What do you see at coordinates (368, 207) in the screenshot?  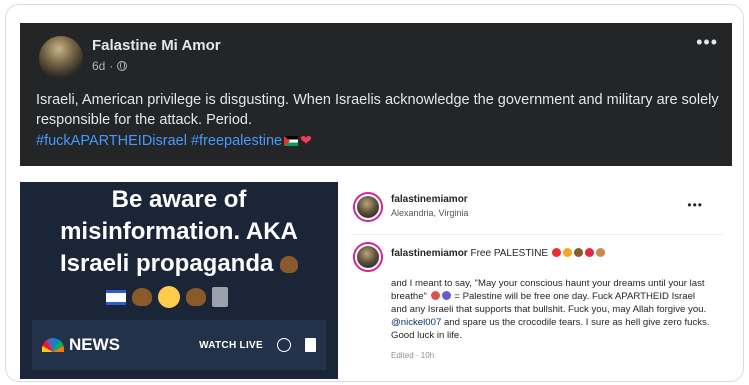 I see `ig-avatar` at bounding box center [368, 207].